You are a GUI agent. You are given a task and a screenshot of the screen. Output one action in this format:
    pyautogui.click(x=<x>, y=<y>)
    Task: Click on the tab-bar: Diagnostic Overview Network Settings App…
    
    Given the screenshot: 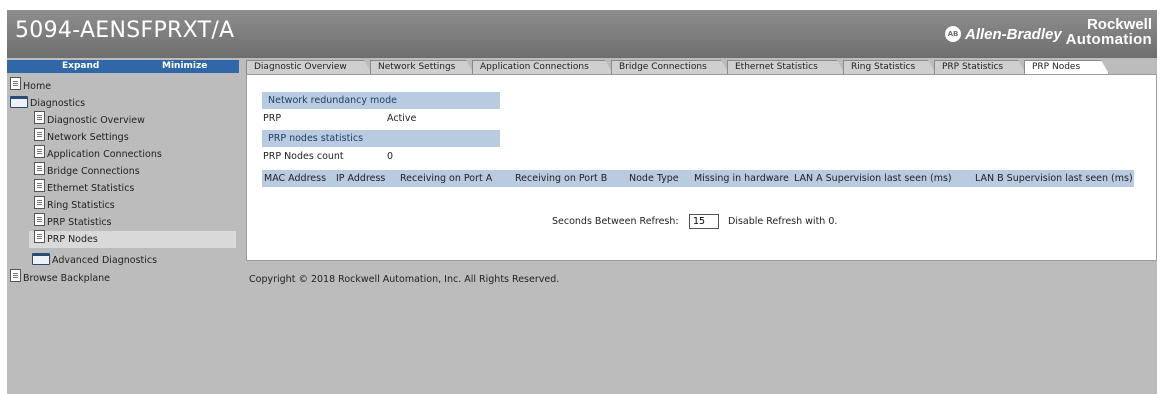 What is the action you would take?
    pyautogui.click(x=701, y=67)
    